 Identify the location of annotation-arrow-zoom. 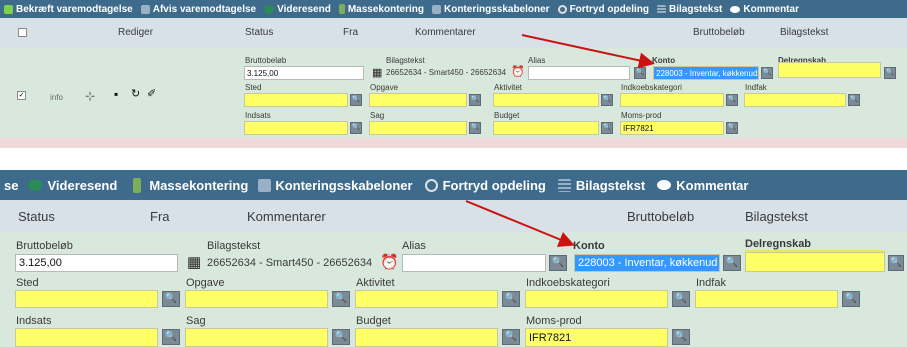
(520, 223).